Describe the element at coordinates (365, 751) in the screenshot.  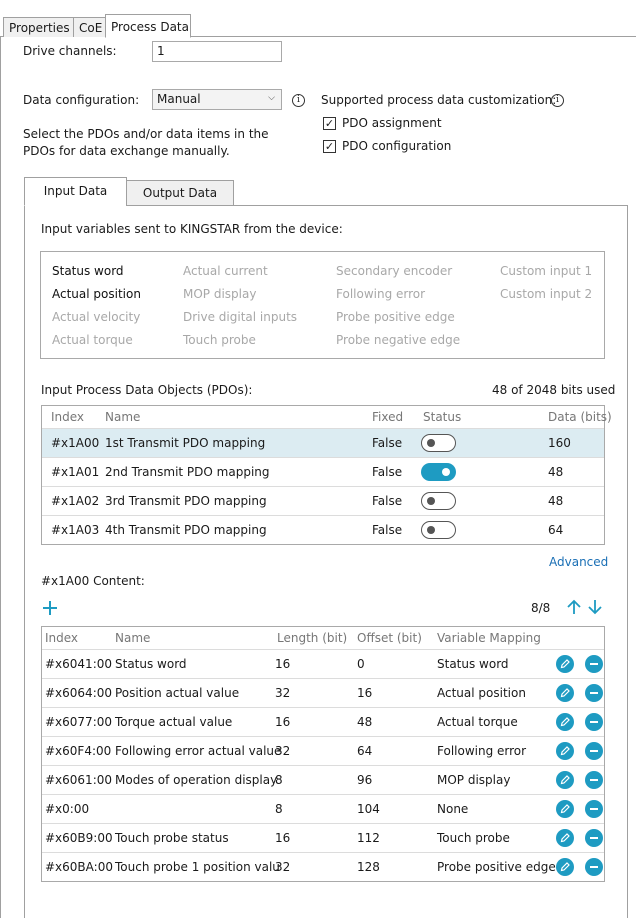
I see `content-offset: 64` at that location.